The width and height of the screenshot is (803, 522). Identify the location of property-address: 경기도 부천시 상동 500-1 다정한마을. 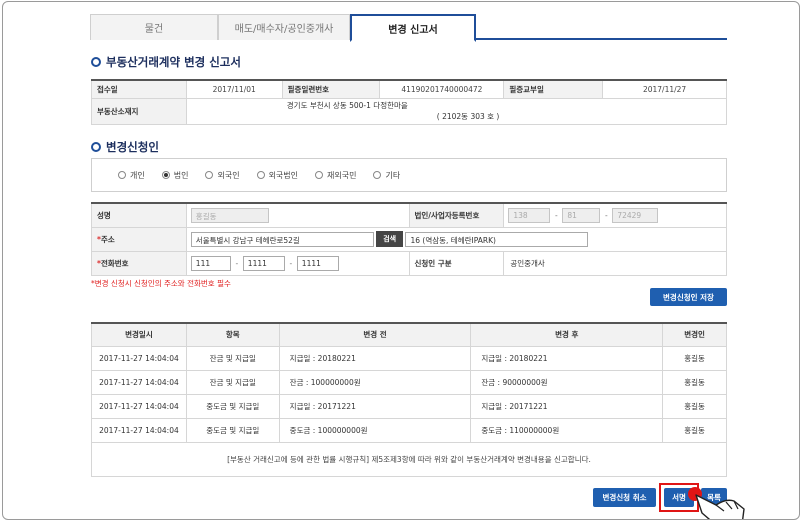
(347, 105).